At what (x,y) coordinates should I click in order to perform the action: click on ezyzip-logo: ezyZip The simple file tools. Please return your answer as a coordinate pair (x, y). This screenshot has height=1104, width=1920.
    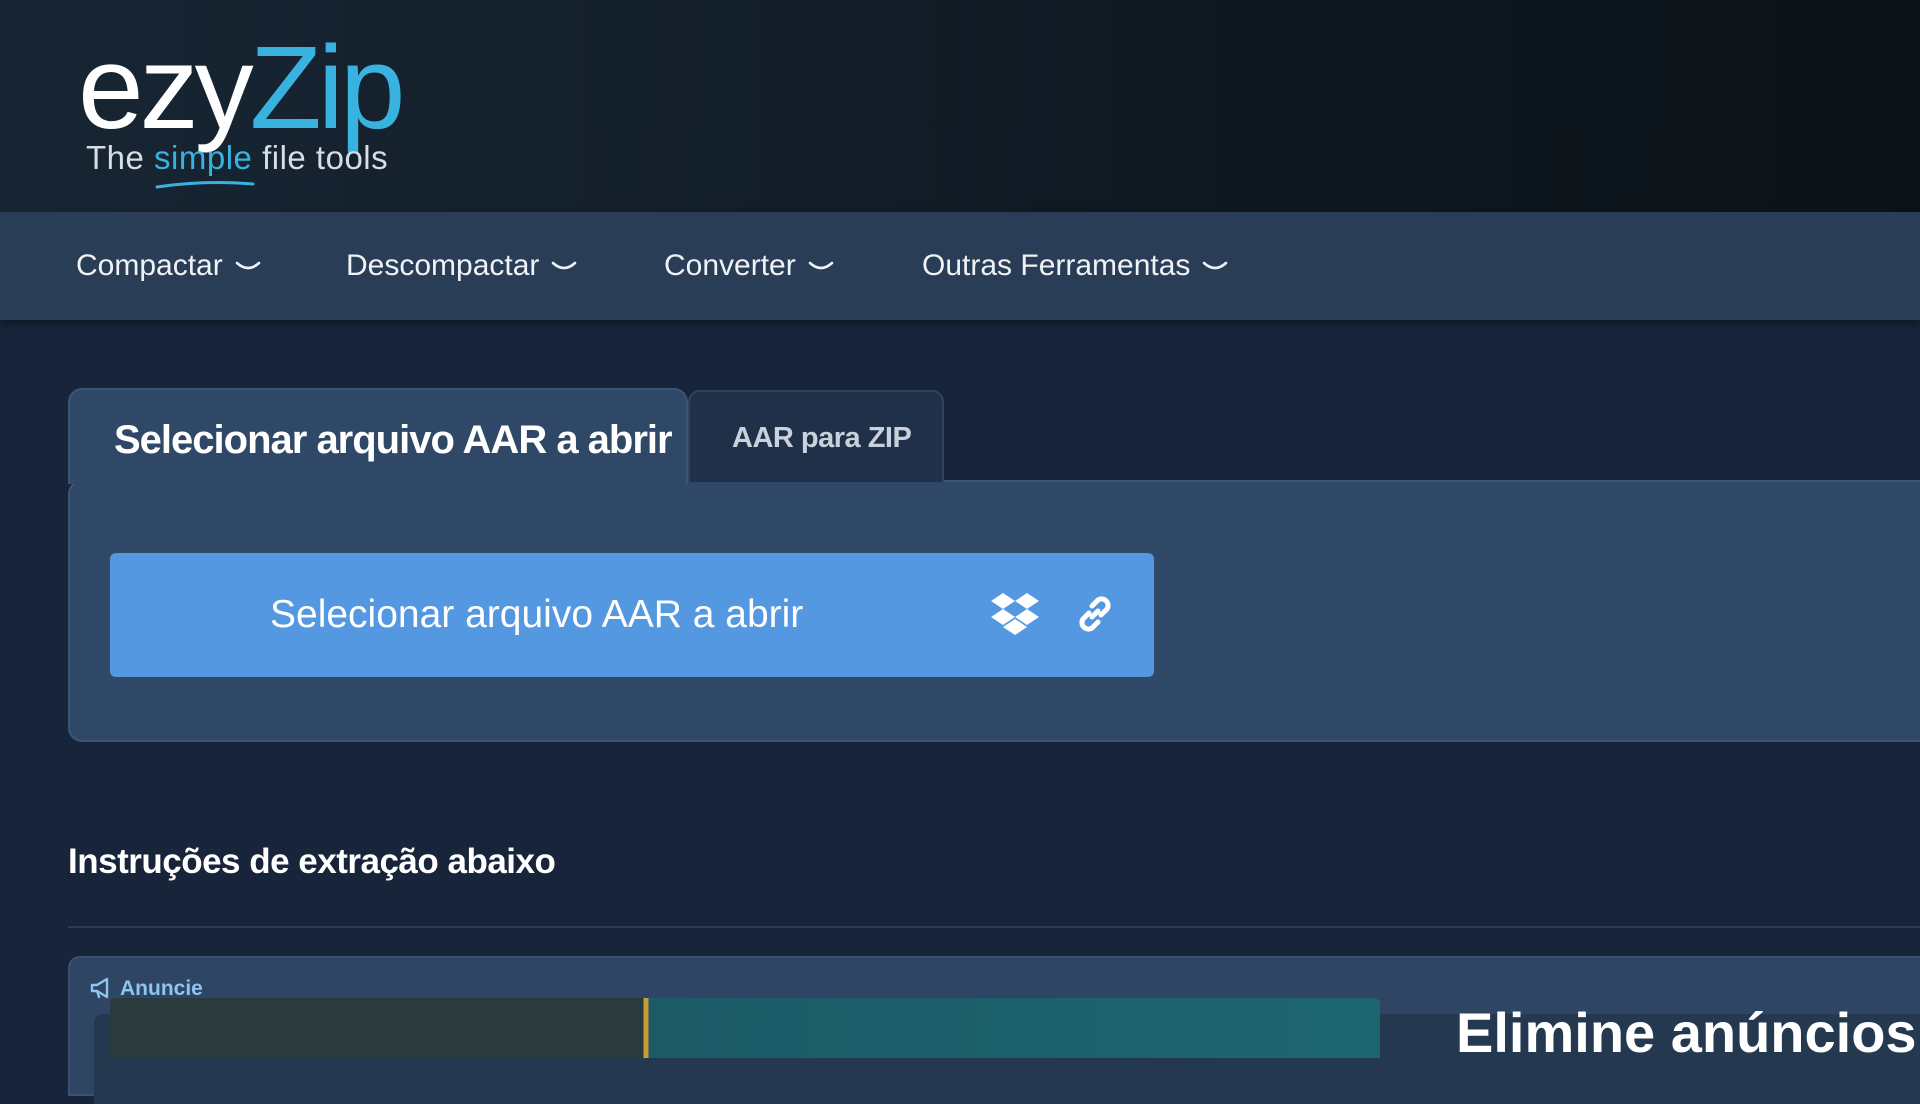
    Looking at the image, I should click on (243, 103).